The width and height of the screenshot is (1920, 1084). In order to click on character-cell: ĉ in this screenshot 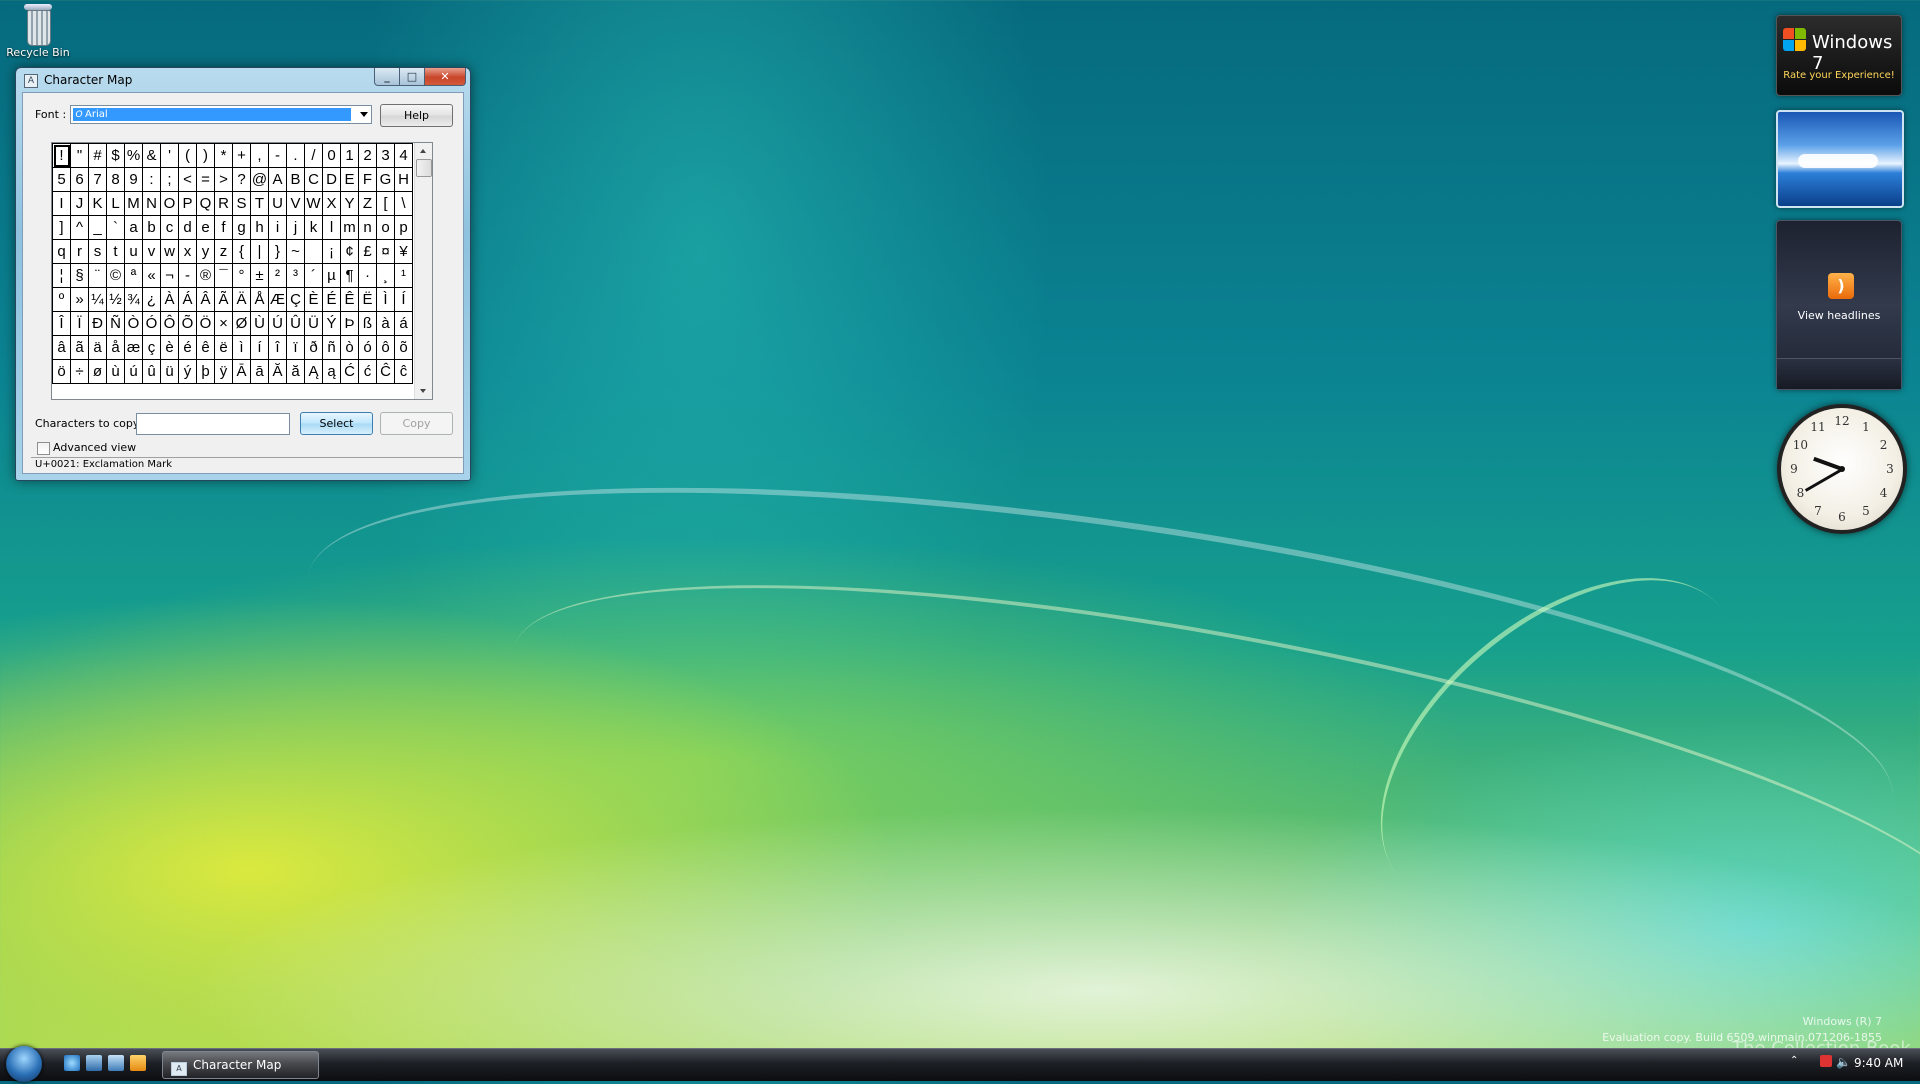, I will do `click(403, 371)`.